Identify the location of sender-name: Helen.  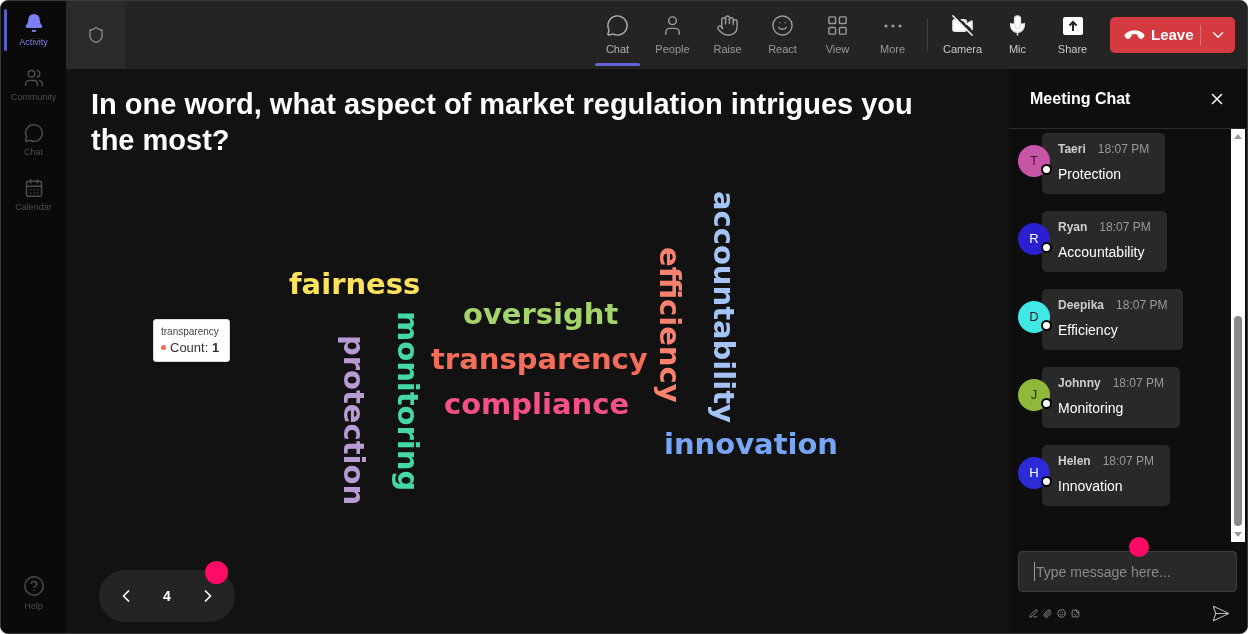
(1074, 461).